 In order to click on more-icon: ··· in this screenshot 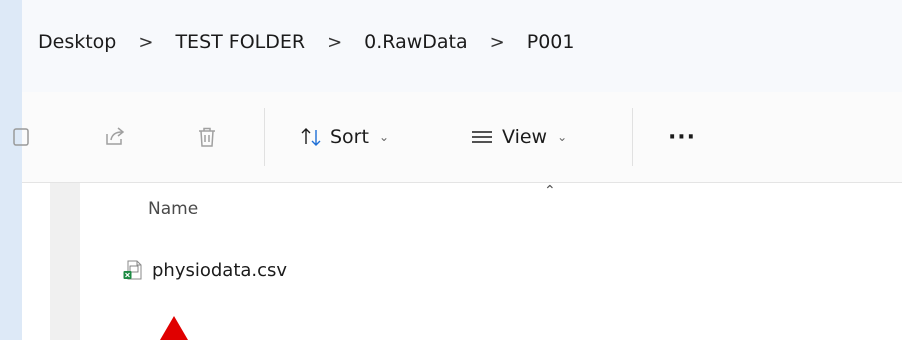, I will do `click(682, 137)`.